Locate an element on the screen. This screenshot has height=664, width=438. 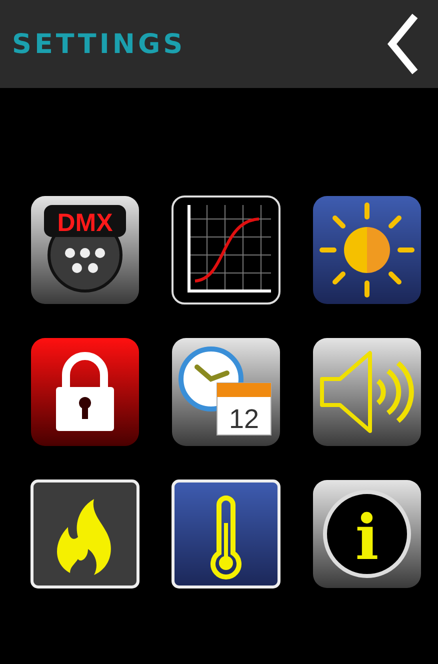
dmx-connector-button: DMX is located at coordinates (85, 250).